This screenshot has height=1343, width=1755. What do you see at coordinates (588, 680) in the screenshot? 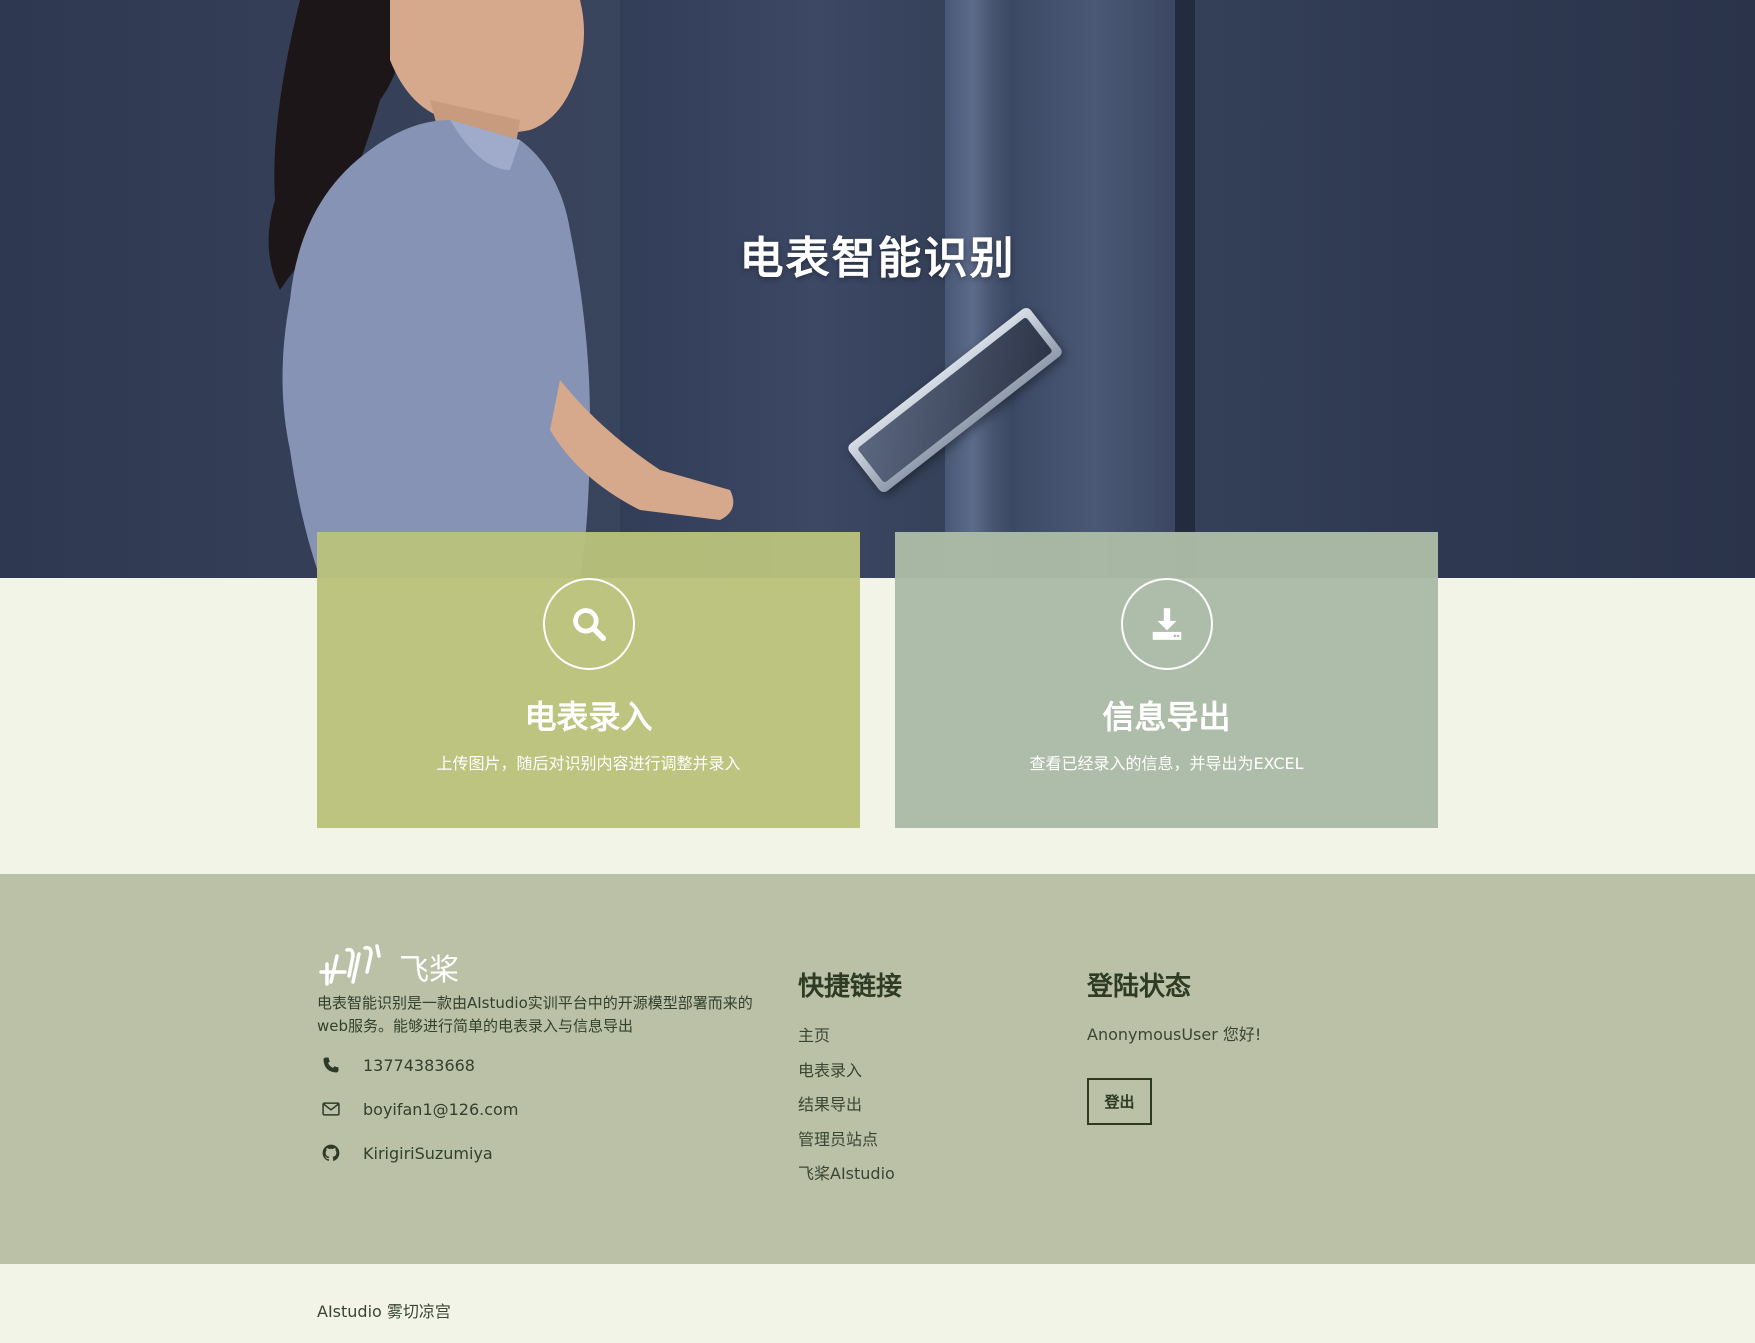
I see `card-meter-entry: 电表录入 上传图片，随后对识别内容进行调整并录入` at bounding box center [588, 680].